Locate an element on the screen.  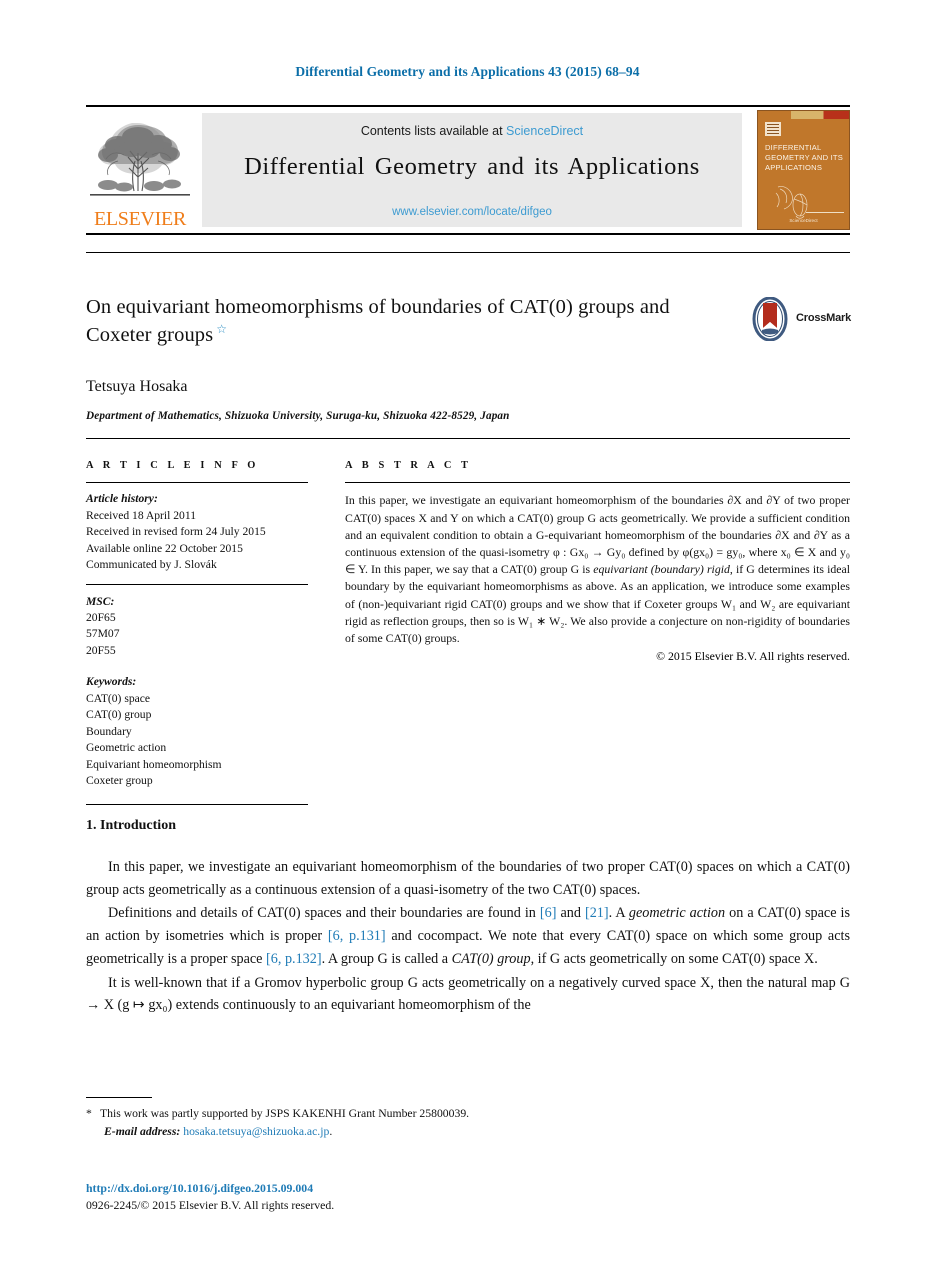
cover-title-line-3: APPLICATIONS is located at coordinates (794, 168).